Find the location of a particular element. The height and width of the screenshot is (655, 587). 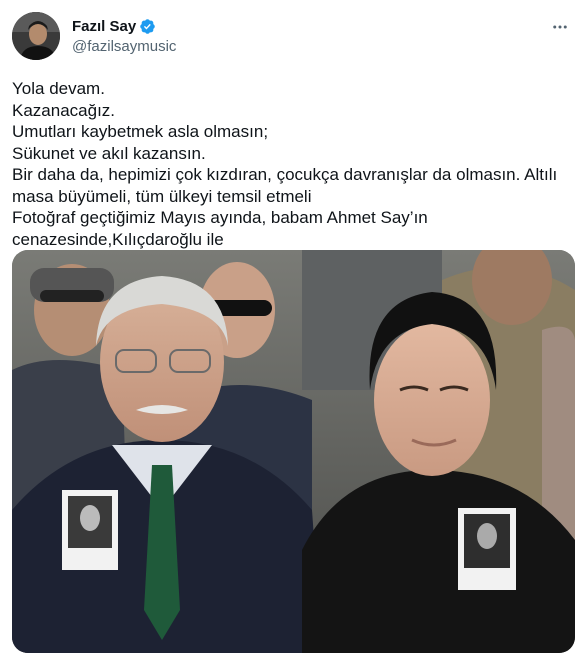

more-options-button is located at coordinates (560, 27).